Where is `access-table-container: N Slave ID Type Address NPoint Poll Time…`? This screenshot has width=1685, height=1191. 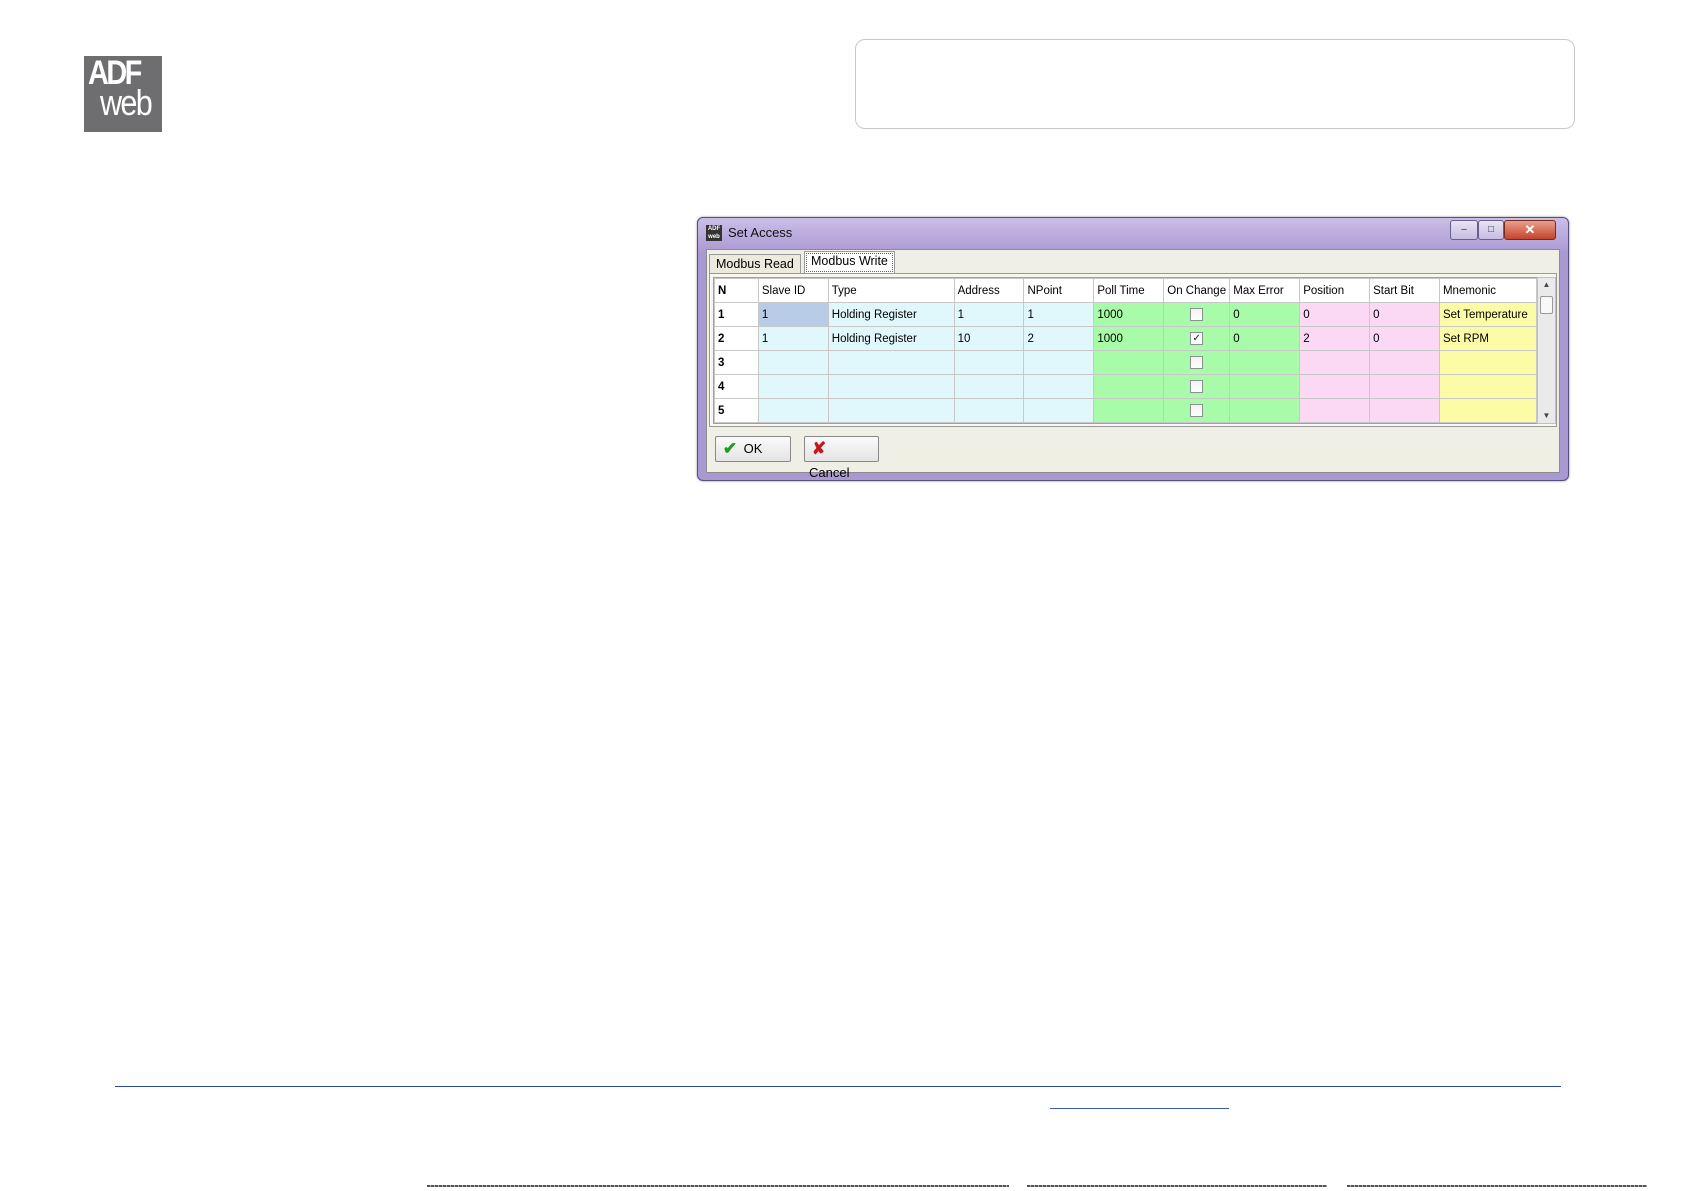 access-table-container: N Slave ID Type Address NPoint Poll Time… is located at coordinates (1125, 350).